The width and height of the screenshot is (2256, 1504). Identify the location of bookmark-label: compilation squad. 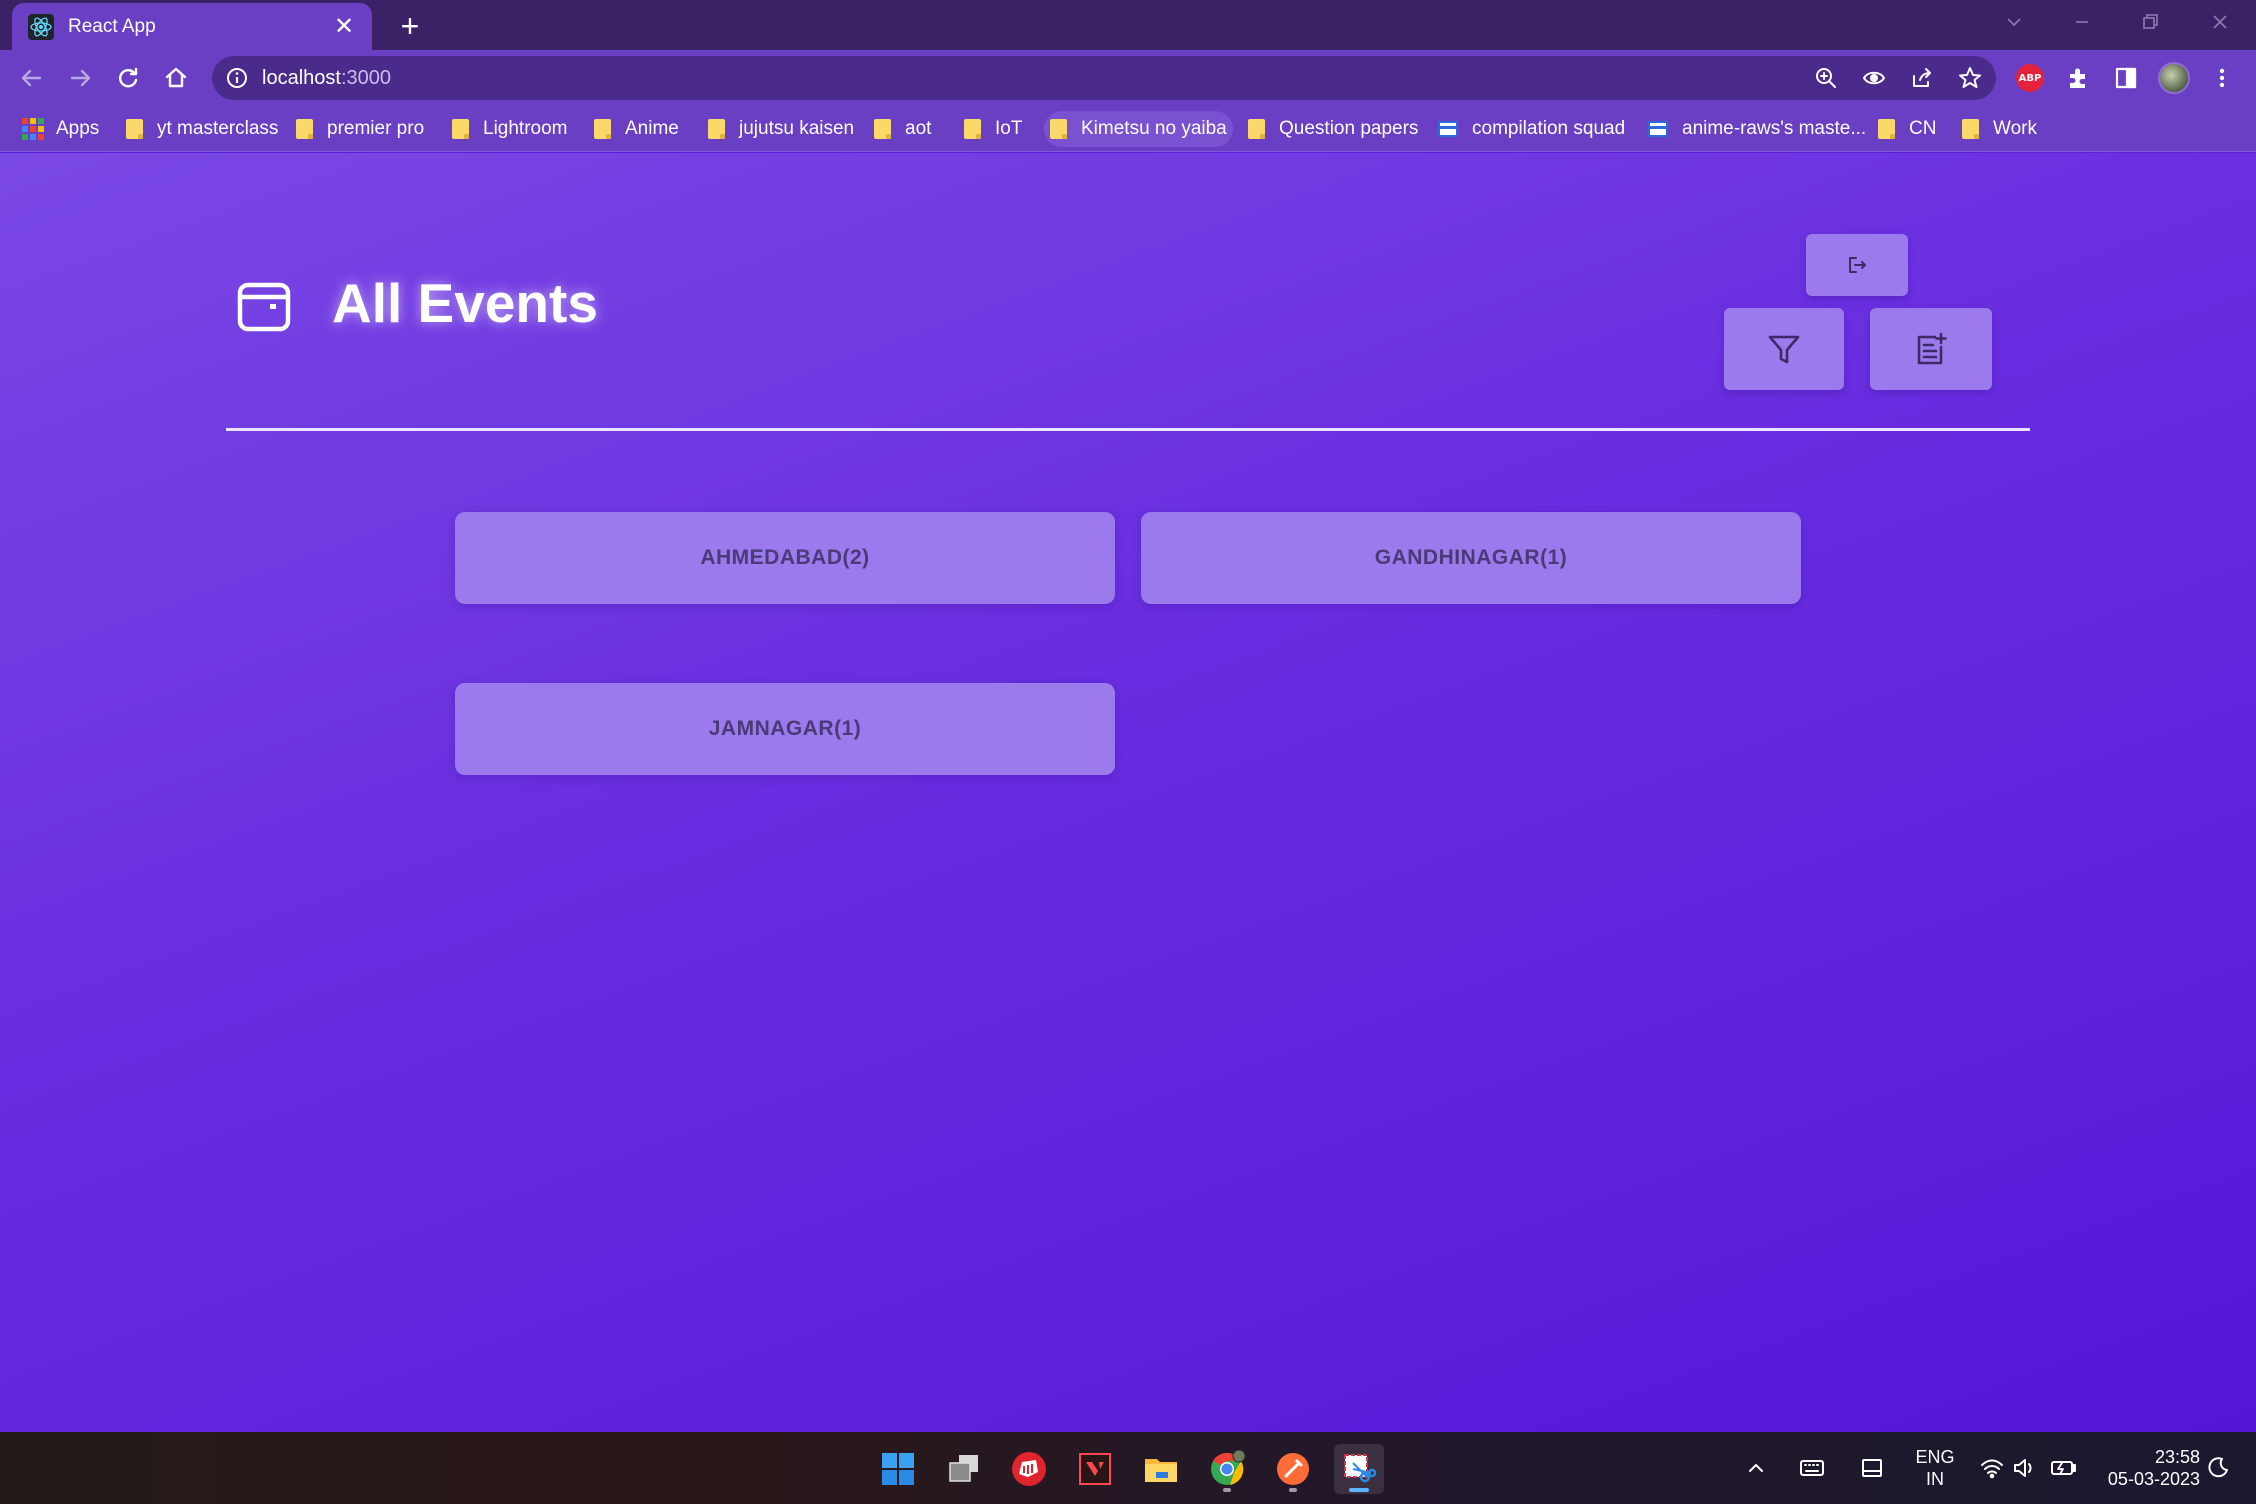
(1549, 128).